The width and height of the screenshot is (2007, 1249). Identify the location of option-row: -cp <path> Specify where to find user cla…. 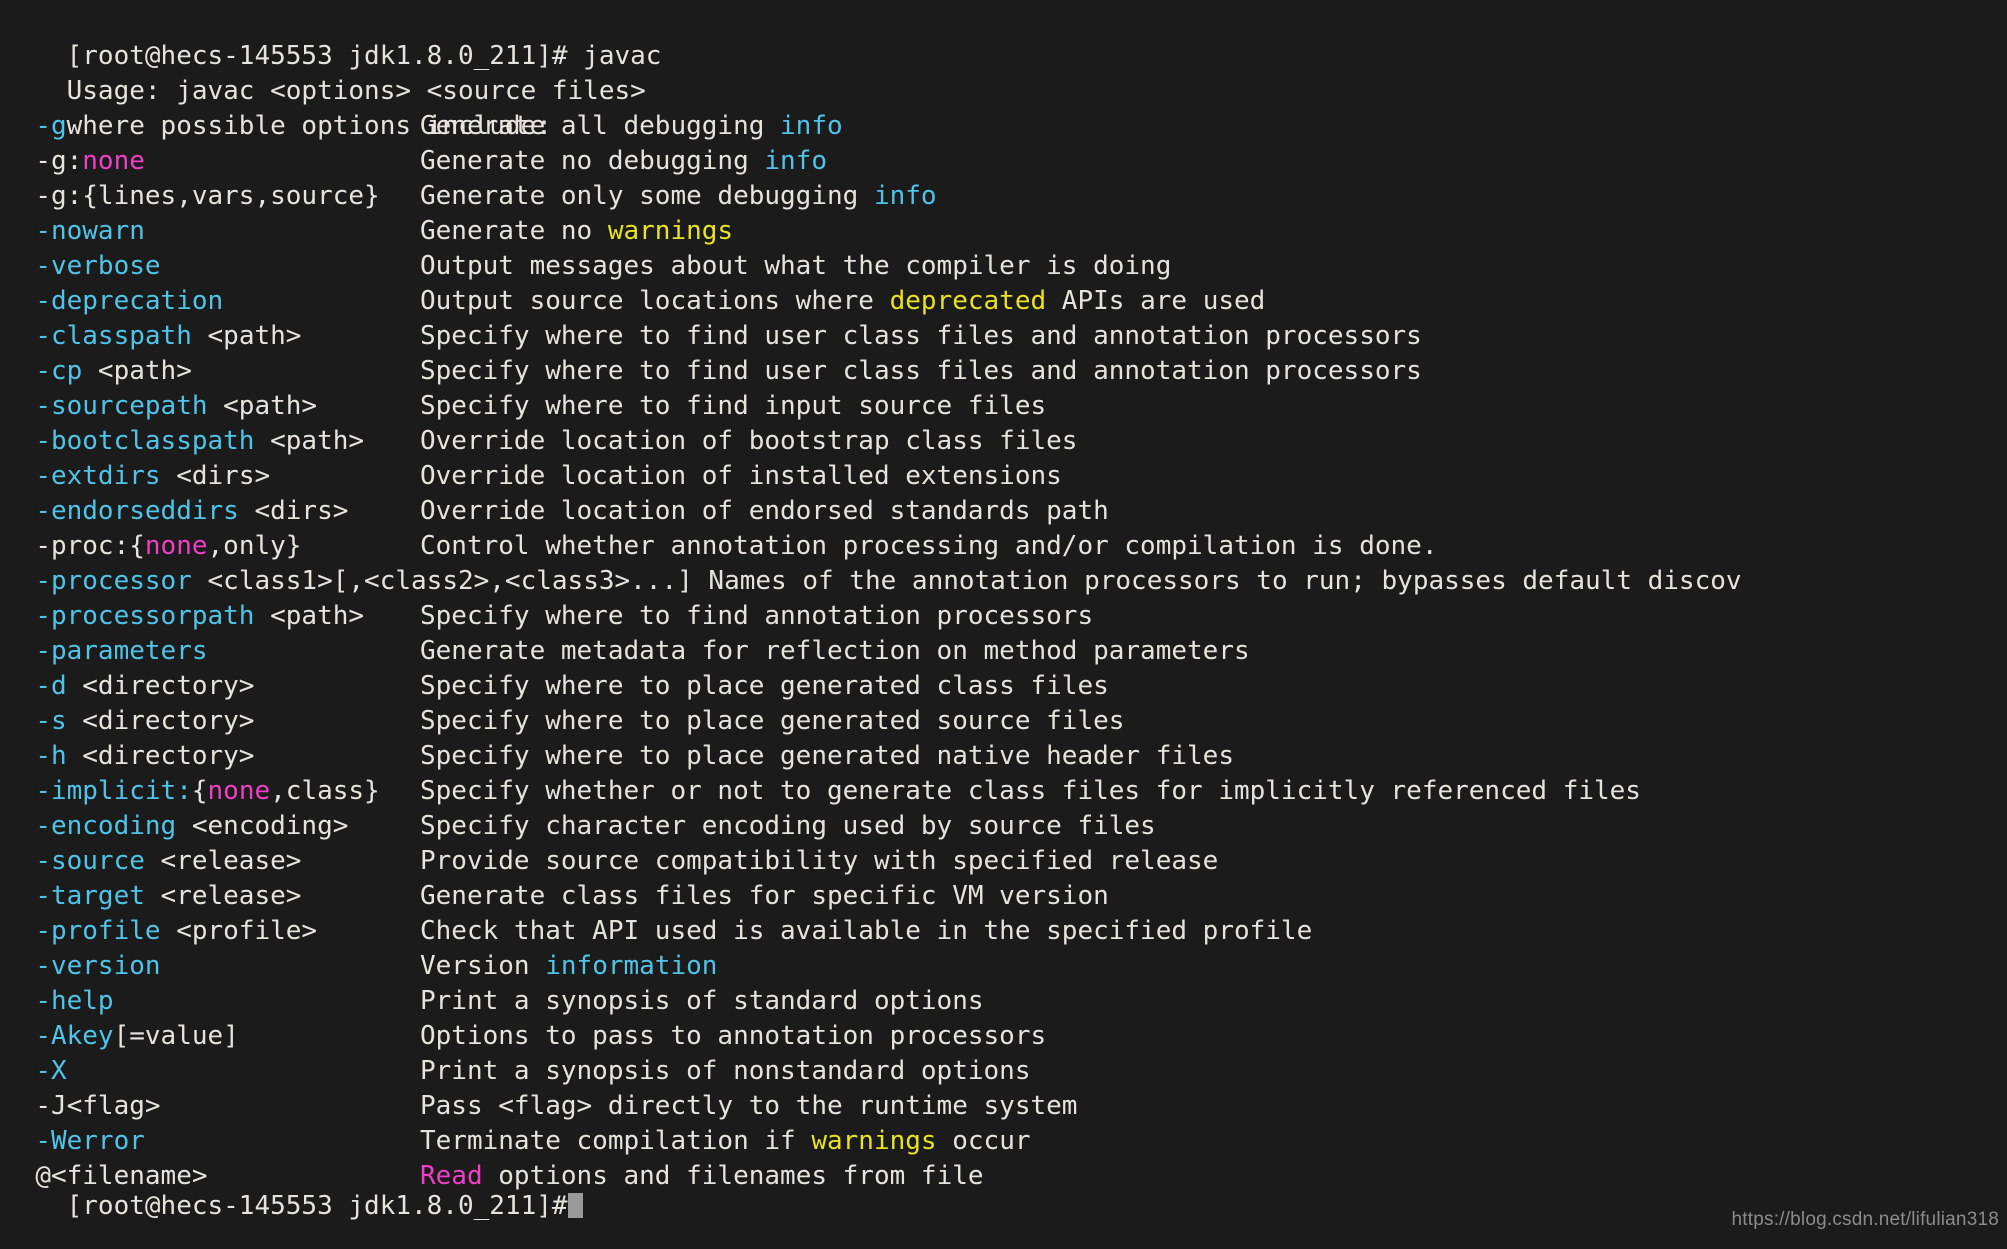
(1005, 371).